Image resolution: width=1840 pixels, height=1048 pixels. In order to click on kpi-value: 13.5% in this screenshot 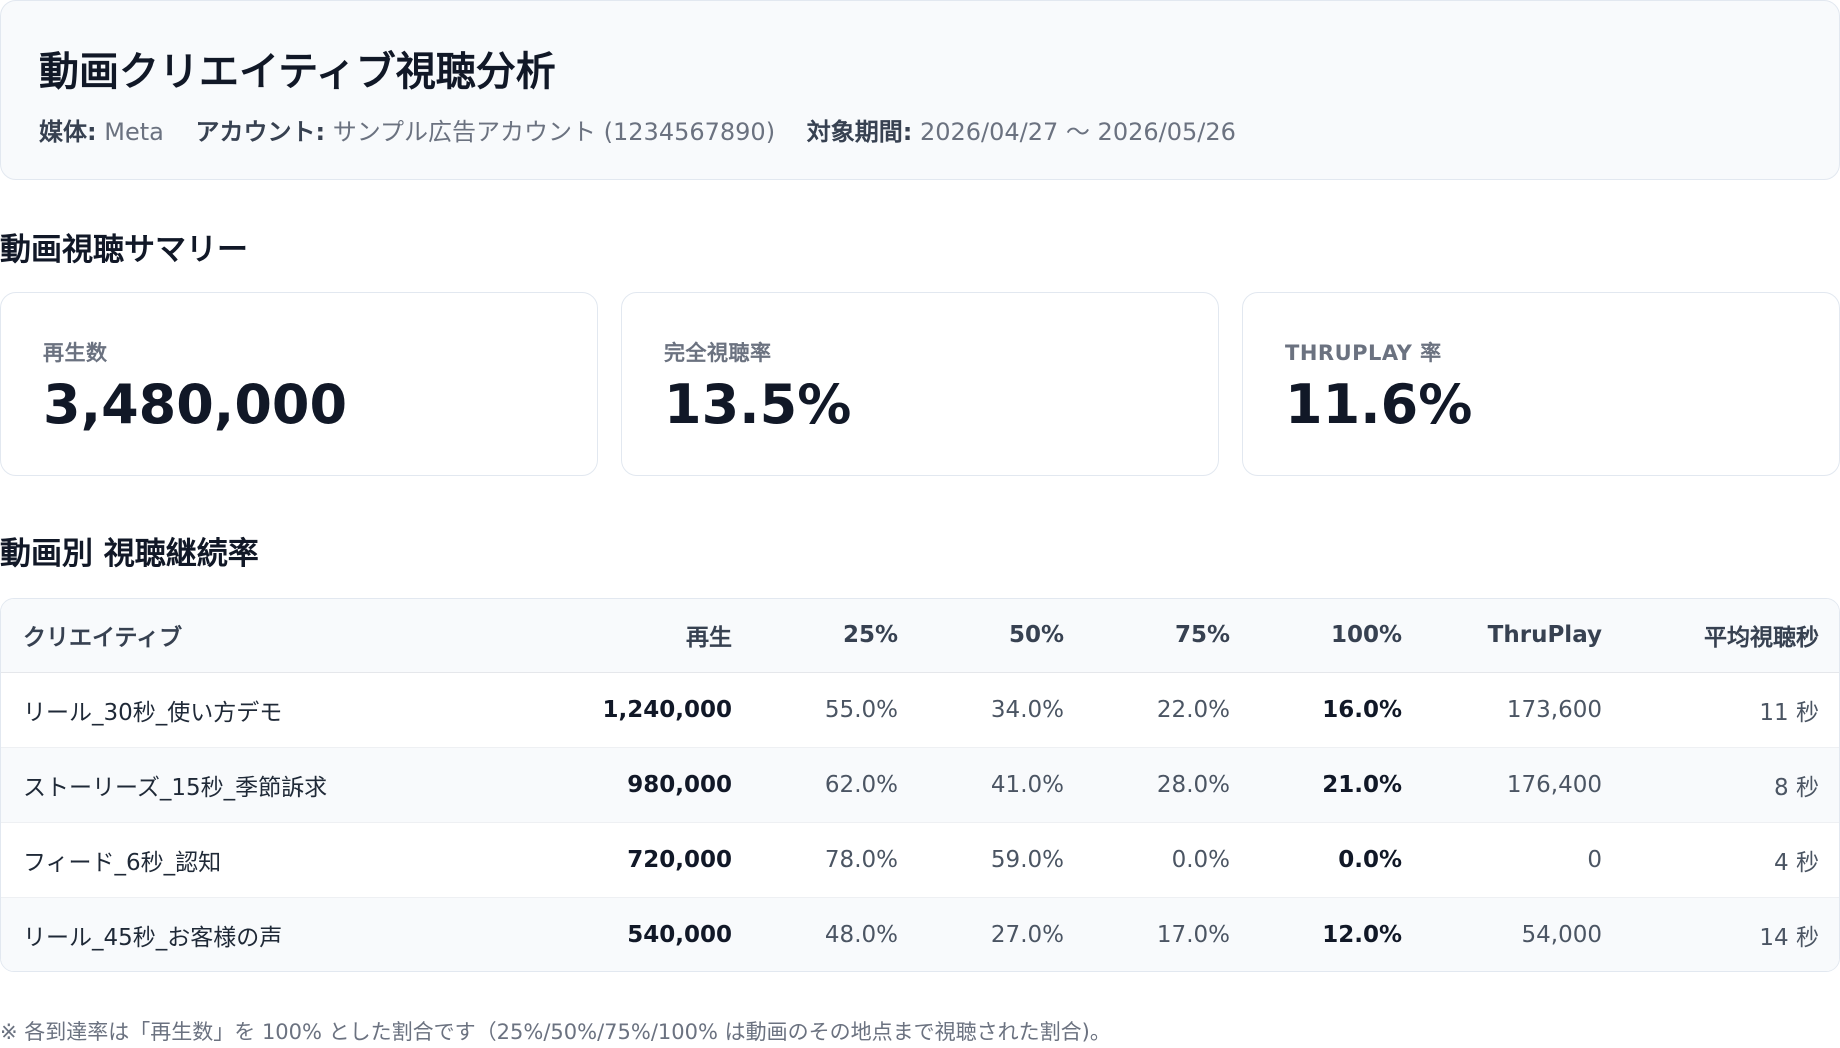, I will do `click(758, 404)`.